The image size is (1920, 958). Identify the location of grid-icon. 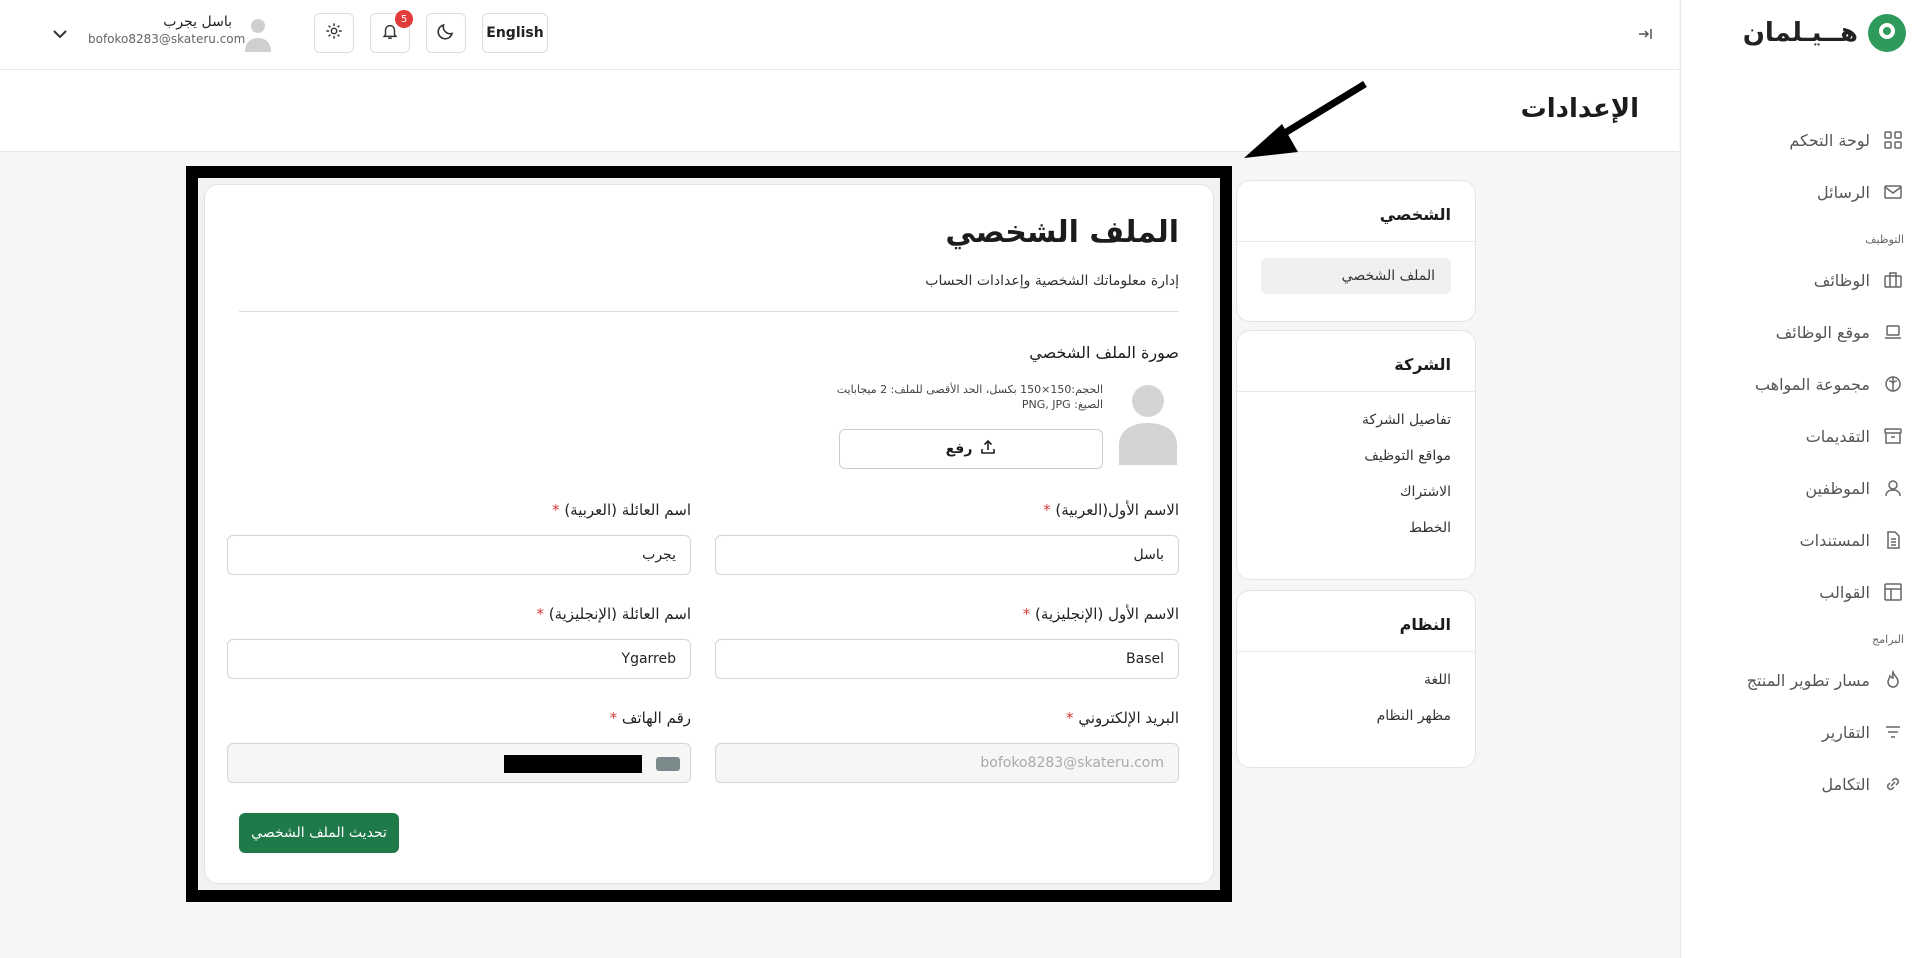
(1893, 140).